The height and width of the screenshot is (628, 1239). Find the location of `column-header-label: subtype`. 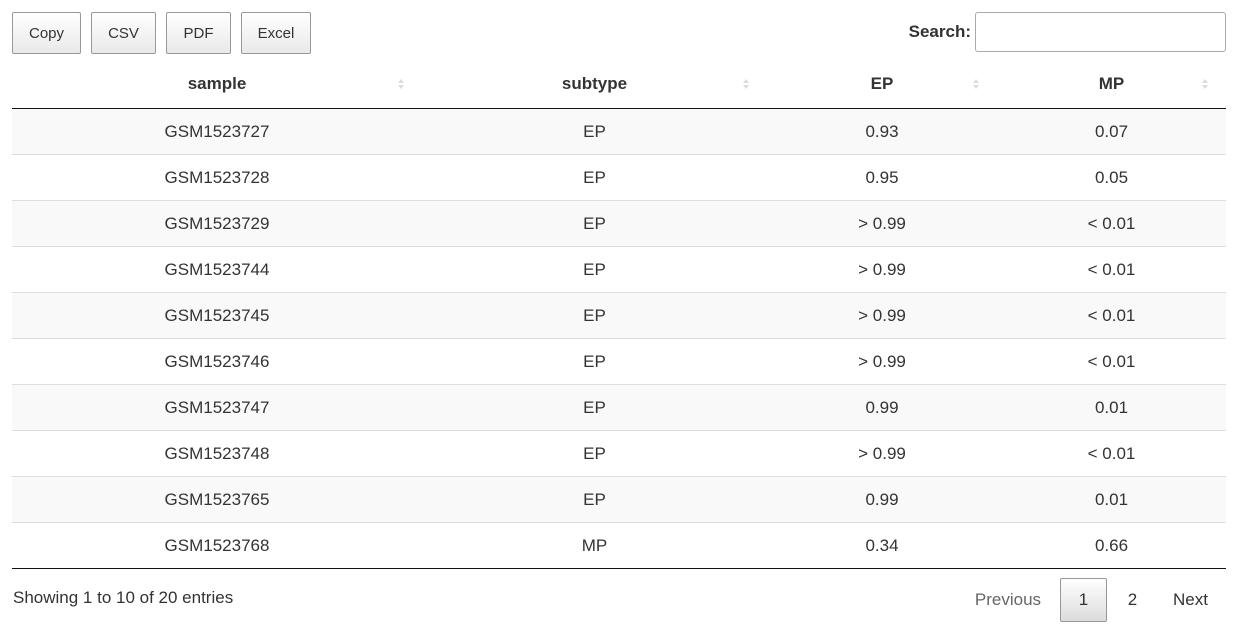

column-header-label: subtype is located at coordinates (594, 83).